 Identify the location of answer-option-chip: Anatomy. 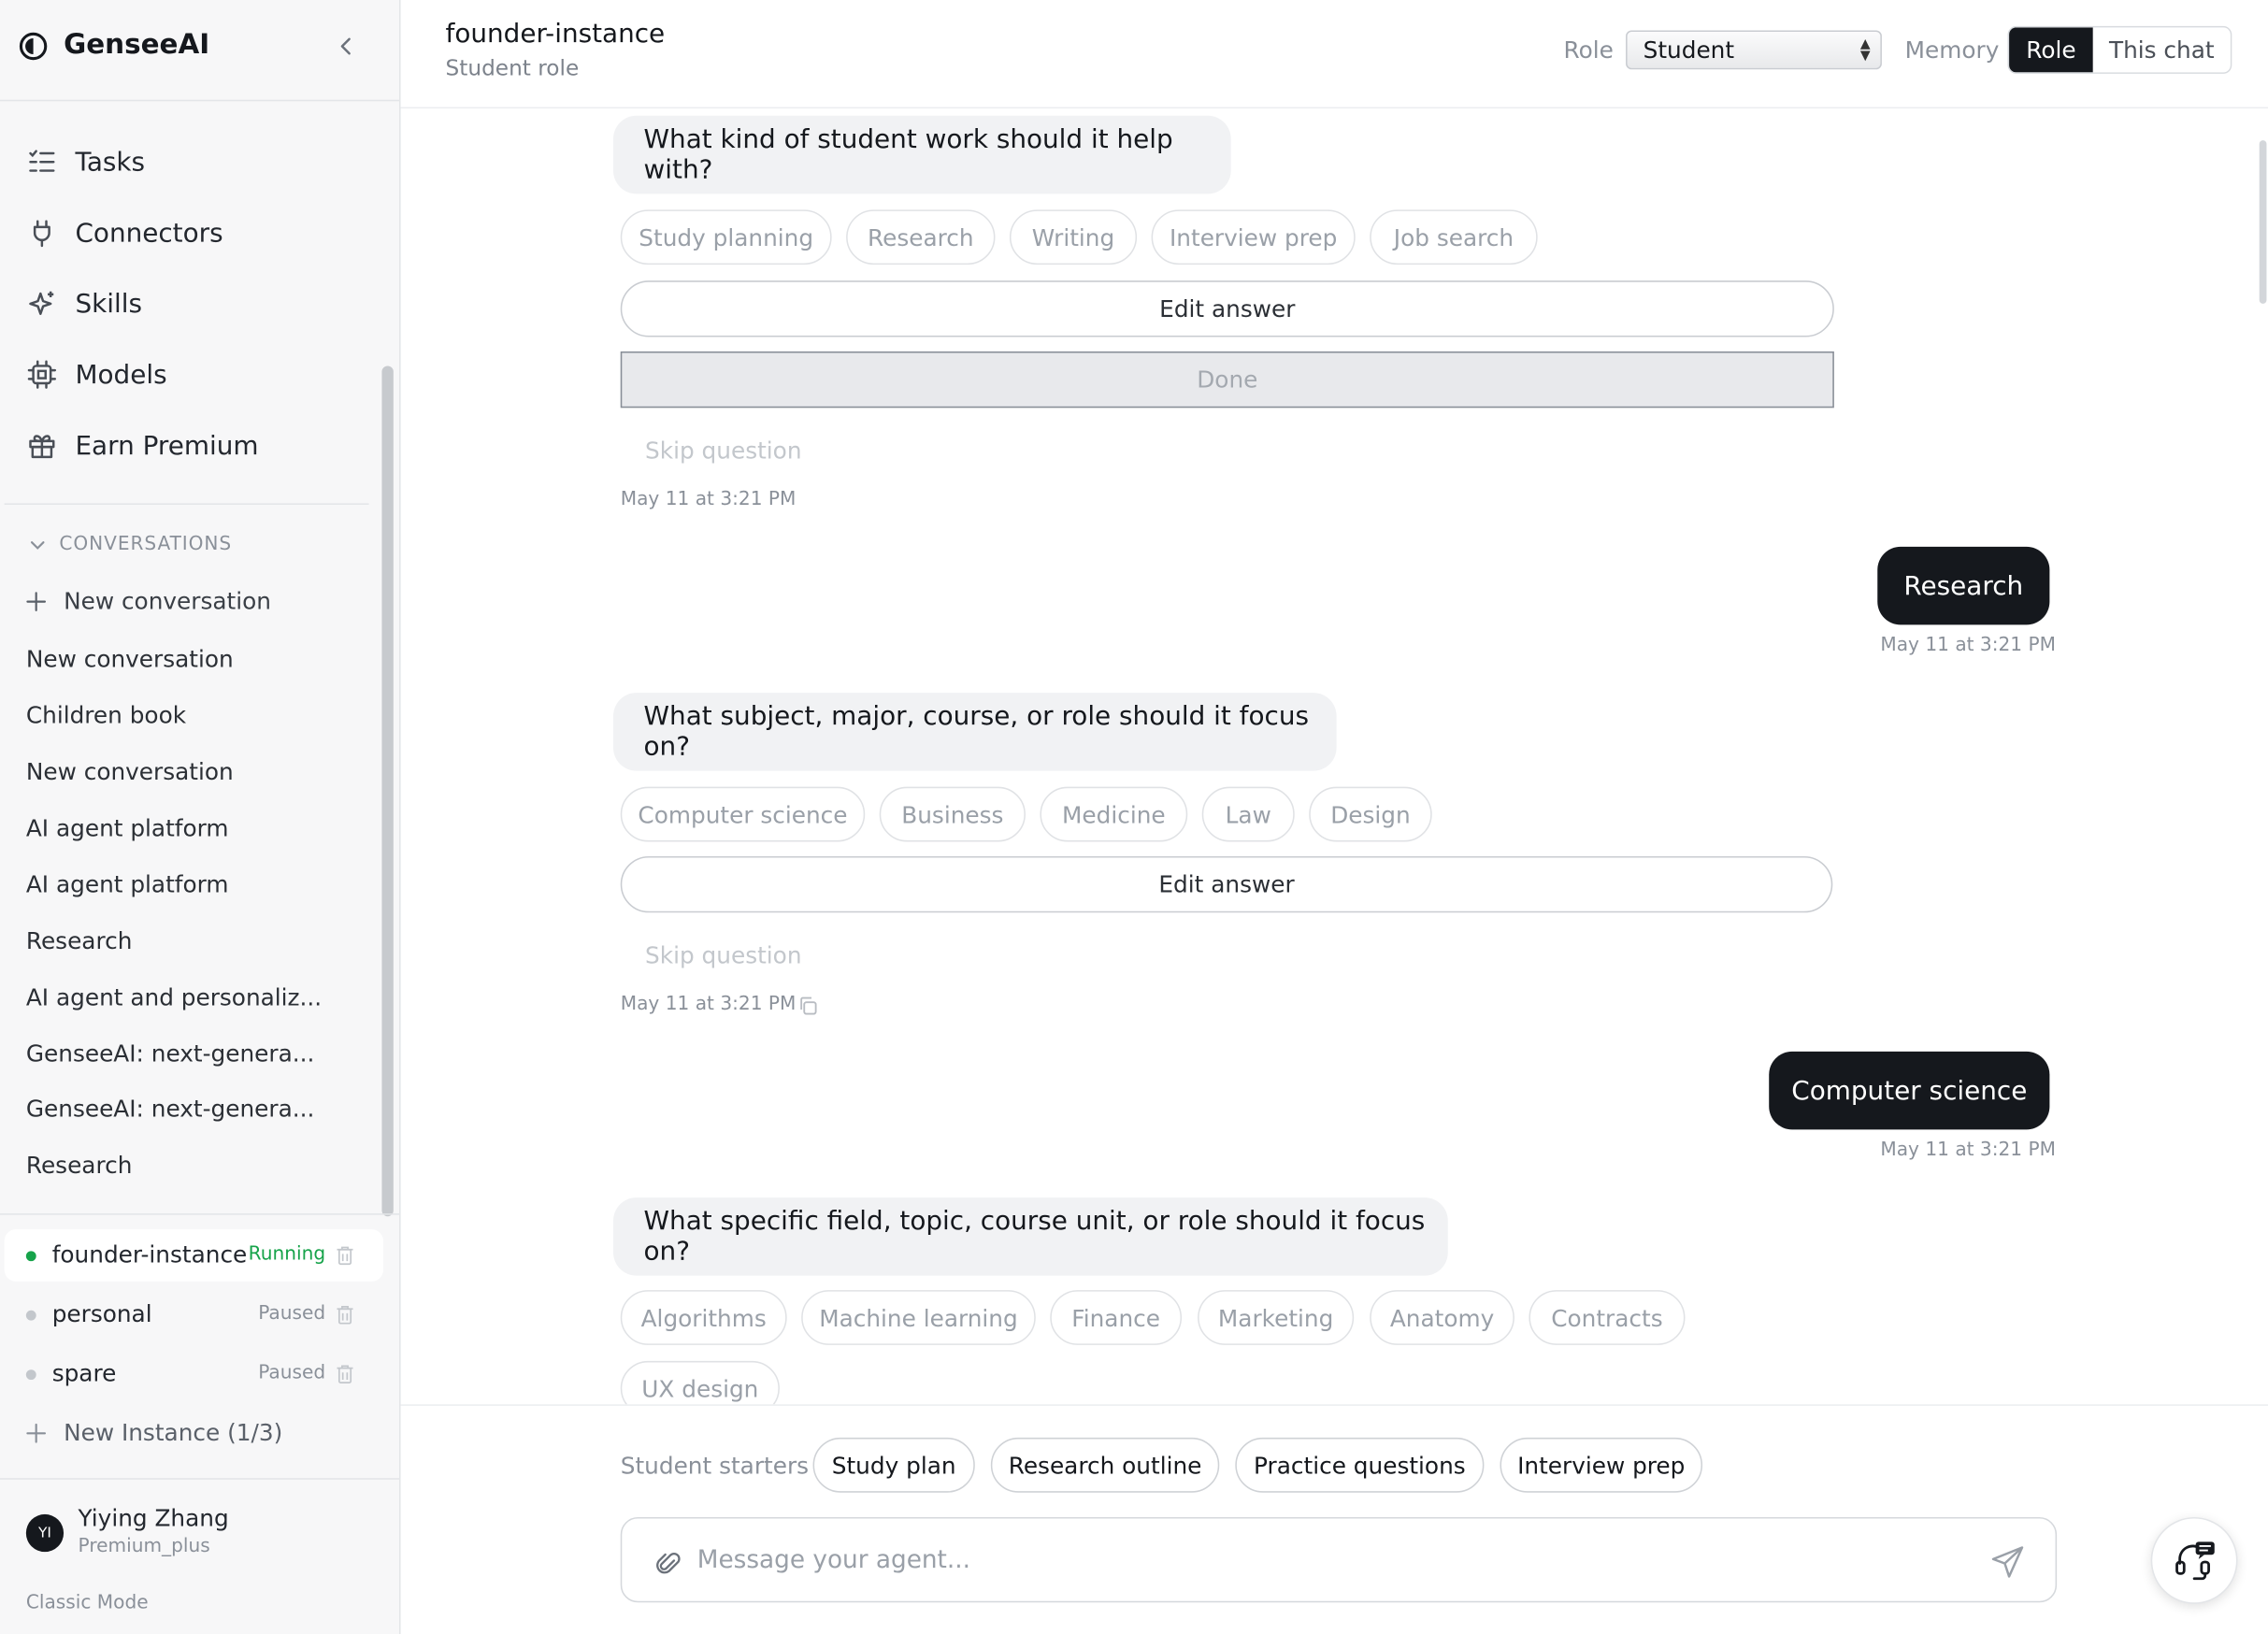
(1442, 1317).